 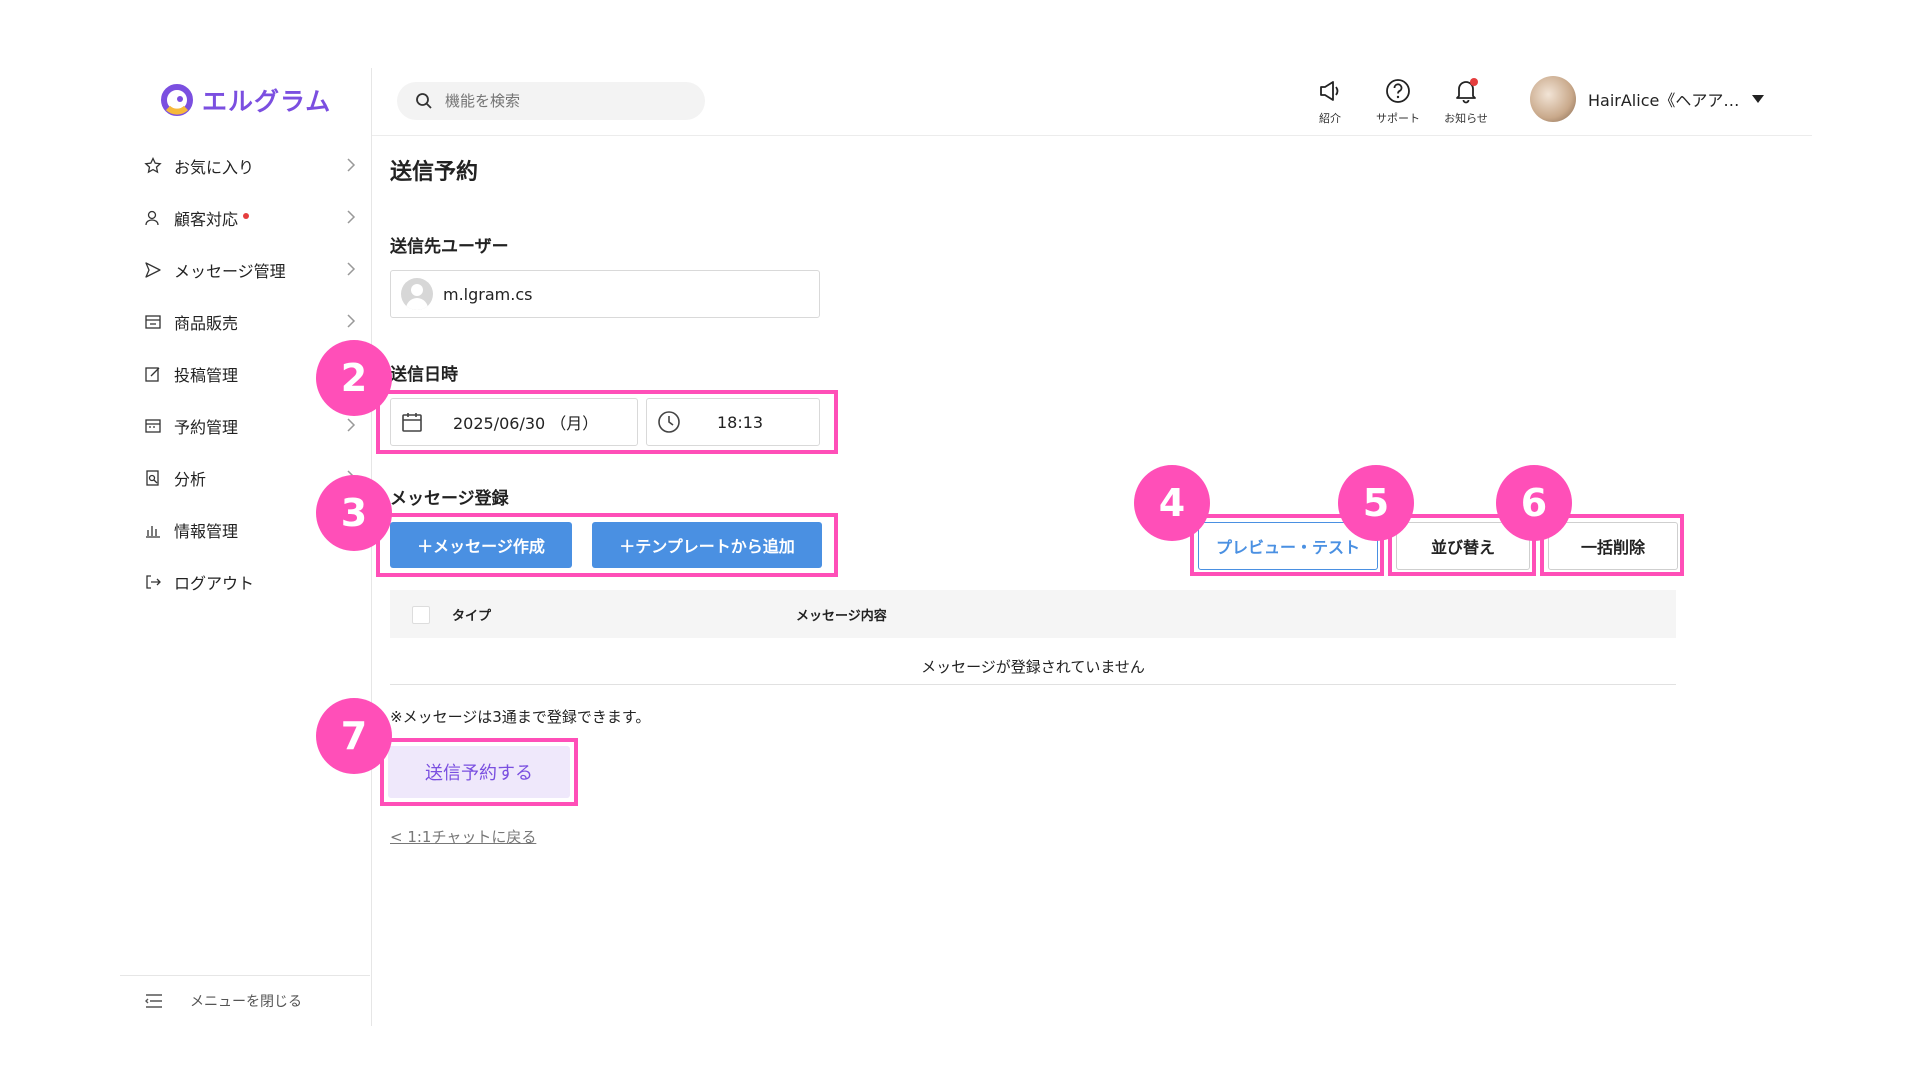 What do you see at coordinates (421, 615) in the screenshot?
I see `select-all-checkbox` at bounding box center [421, 615].